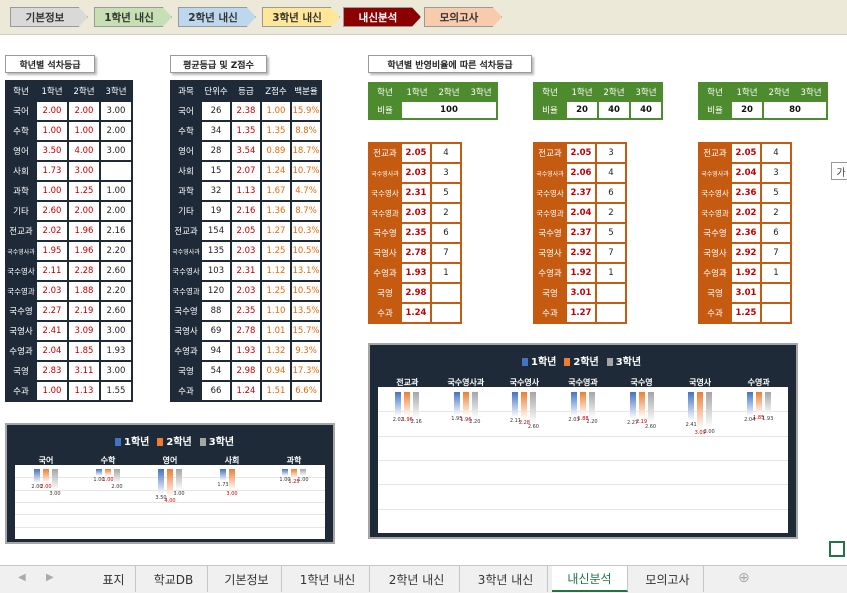  Describe the element at coordinates (416, 153) in the screenshot. I see `result-grade: 2.05` at that location.